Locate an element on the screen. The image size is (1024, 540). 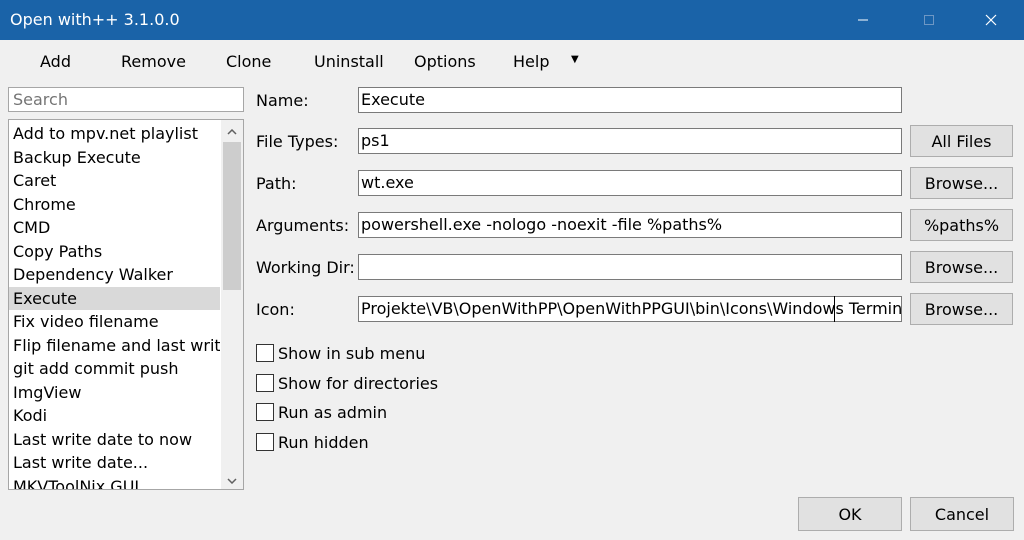
workingdir-field is located at coordinates (630, 267).